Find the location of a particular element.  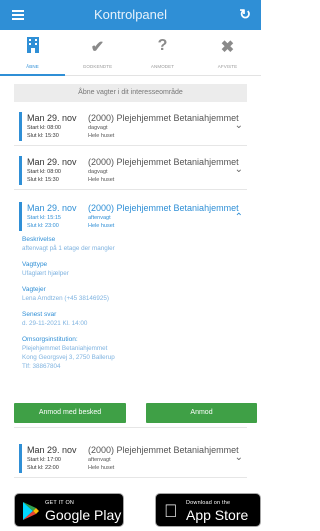

institution-phone: Tlf: 38867804 is located at coordinates (41, 366).